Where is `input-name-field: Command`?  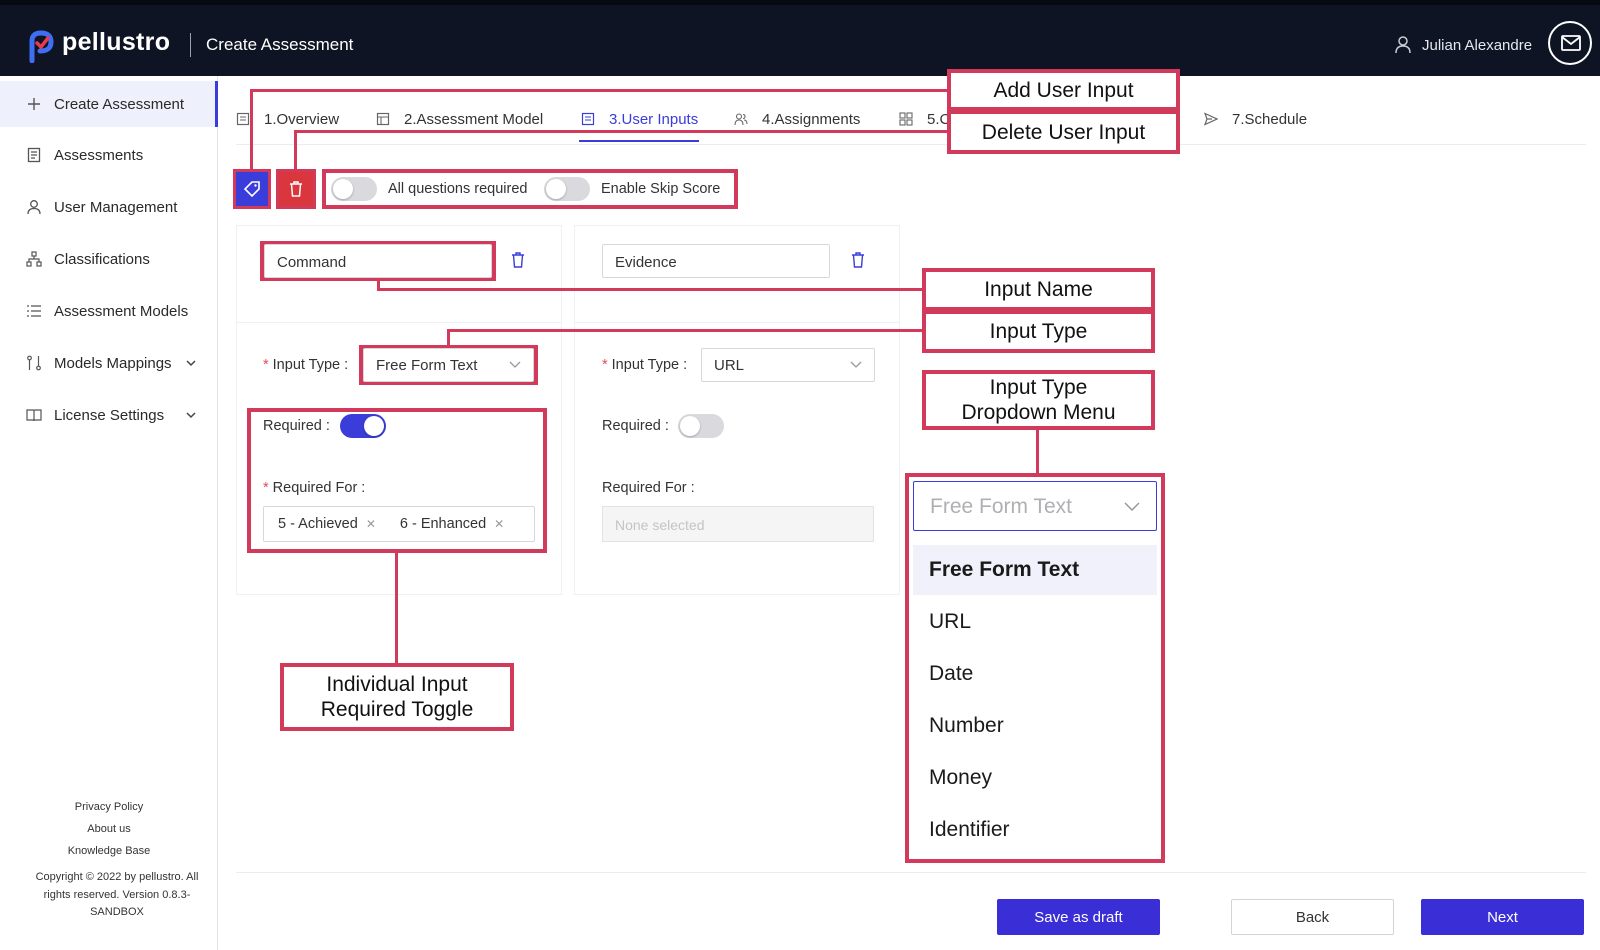 input-name-field: Command is located at coordinates (378, 261).